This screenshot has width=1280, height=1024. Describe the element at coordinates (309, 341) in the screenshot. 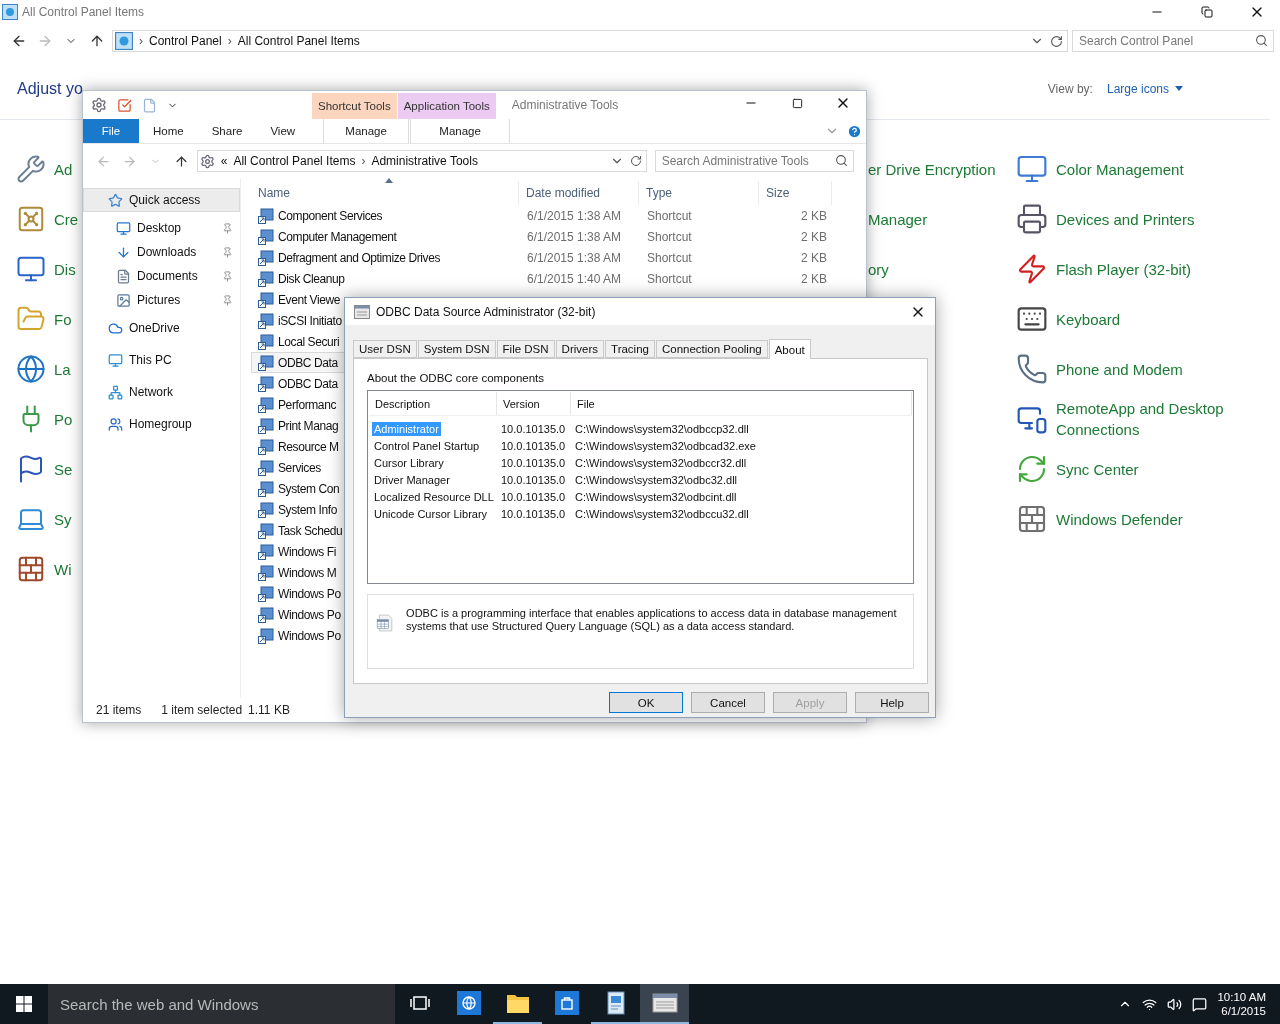

I see `file-name: Local Securi` at that location.